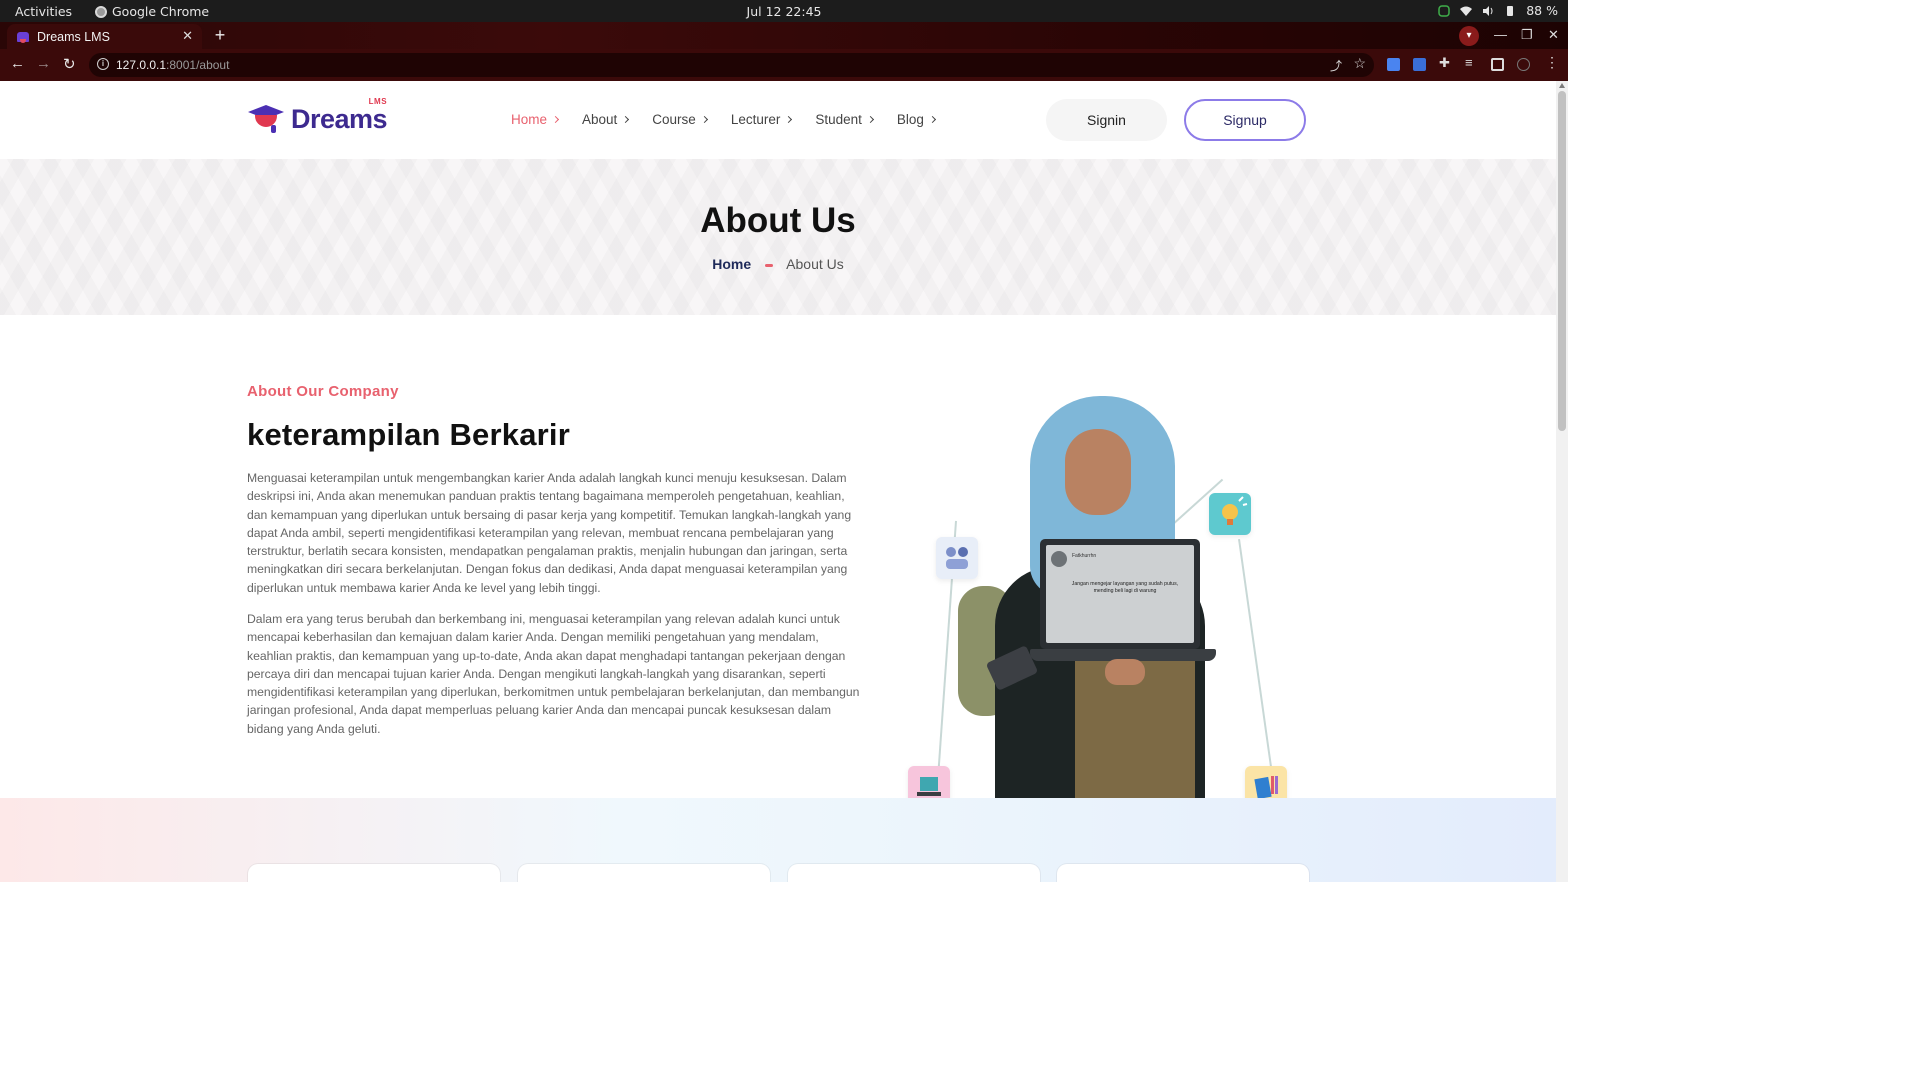 Image resolution: width=1920 pixels, height=1080 pixels. What do you see at coordinates (1125, 672) in the screenshot?
I see `hand` at bounding box center [1125, 672].